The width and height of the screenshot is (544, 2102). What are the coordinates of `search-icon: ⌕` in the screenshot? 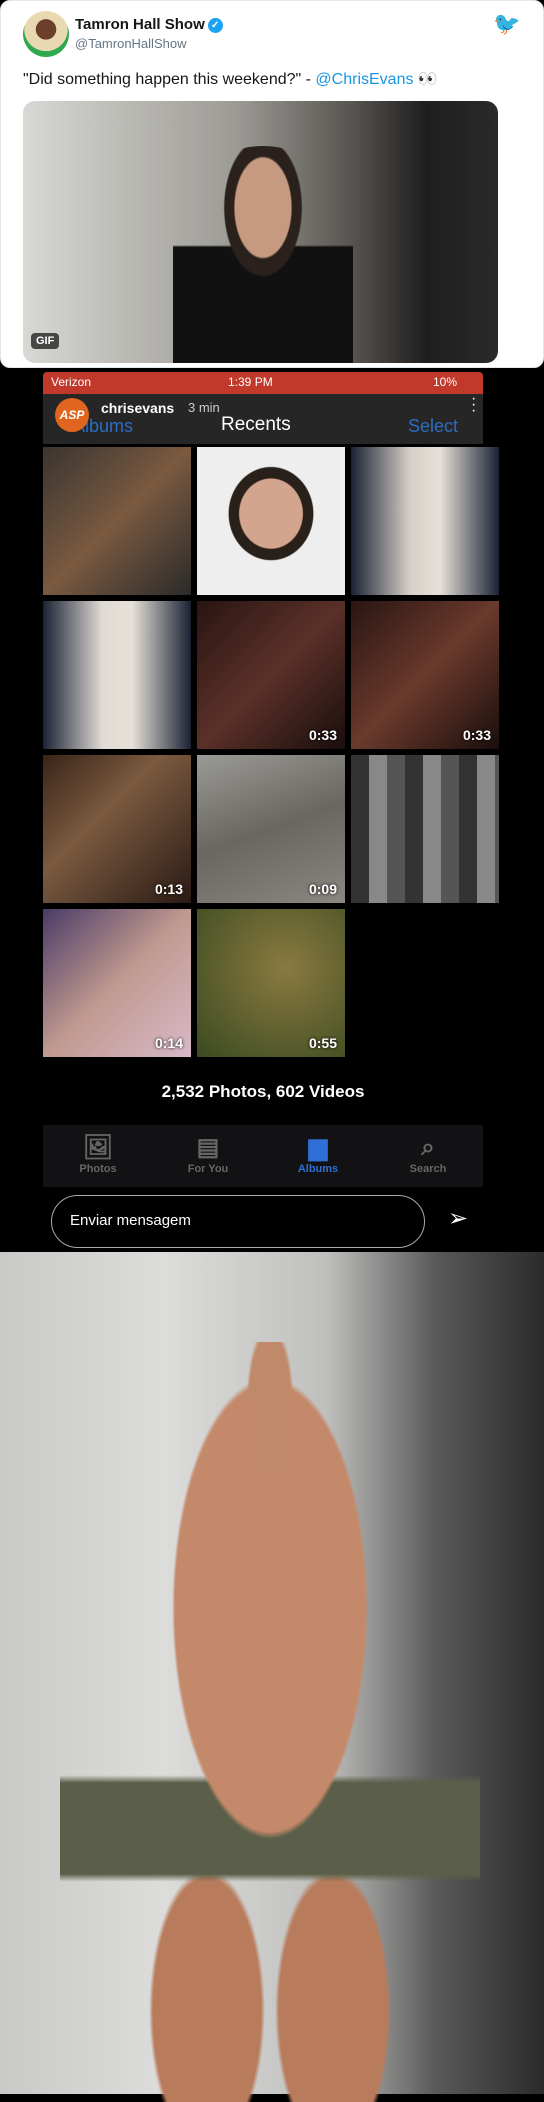 It's located at (428, 1147).